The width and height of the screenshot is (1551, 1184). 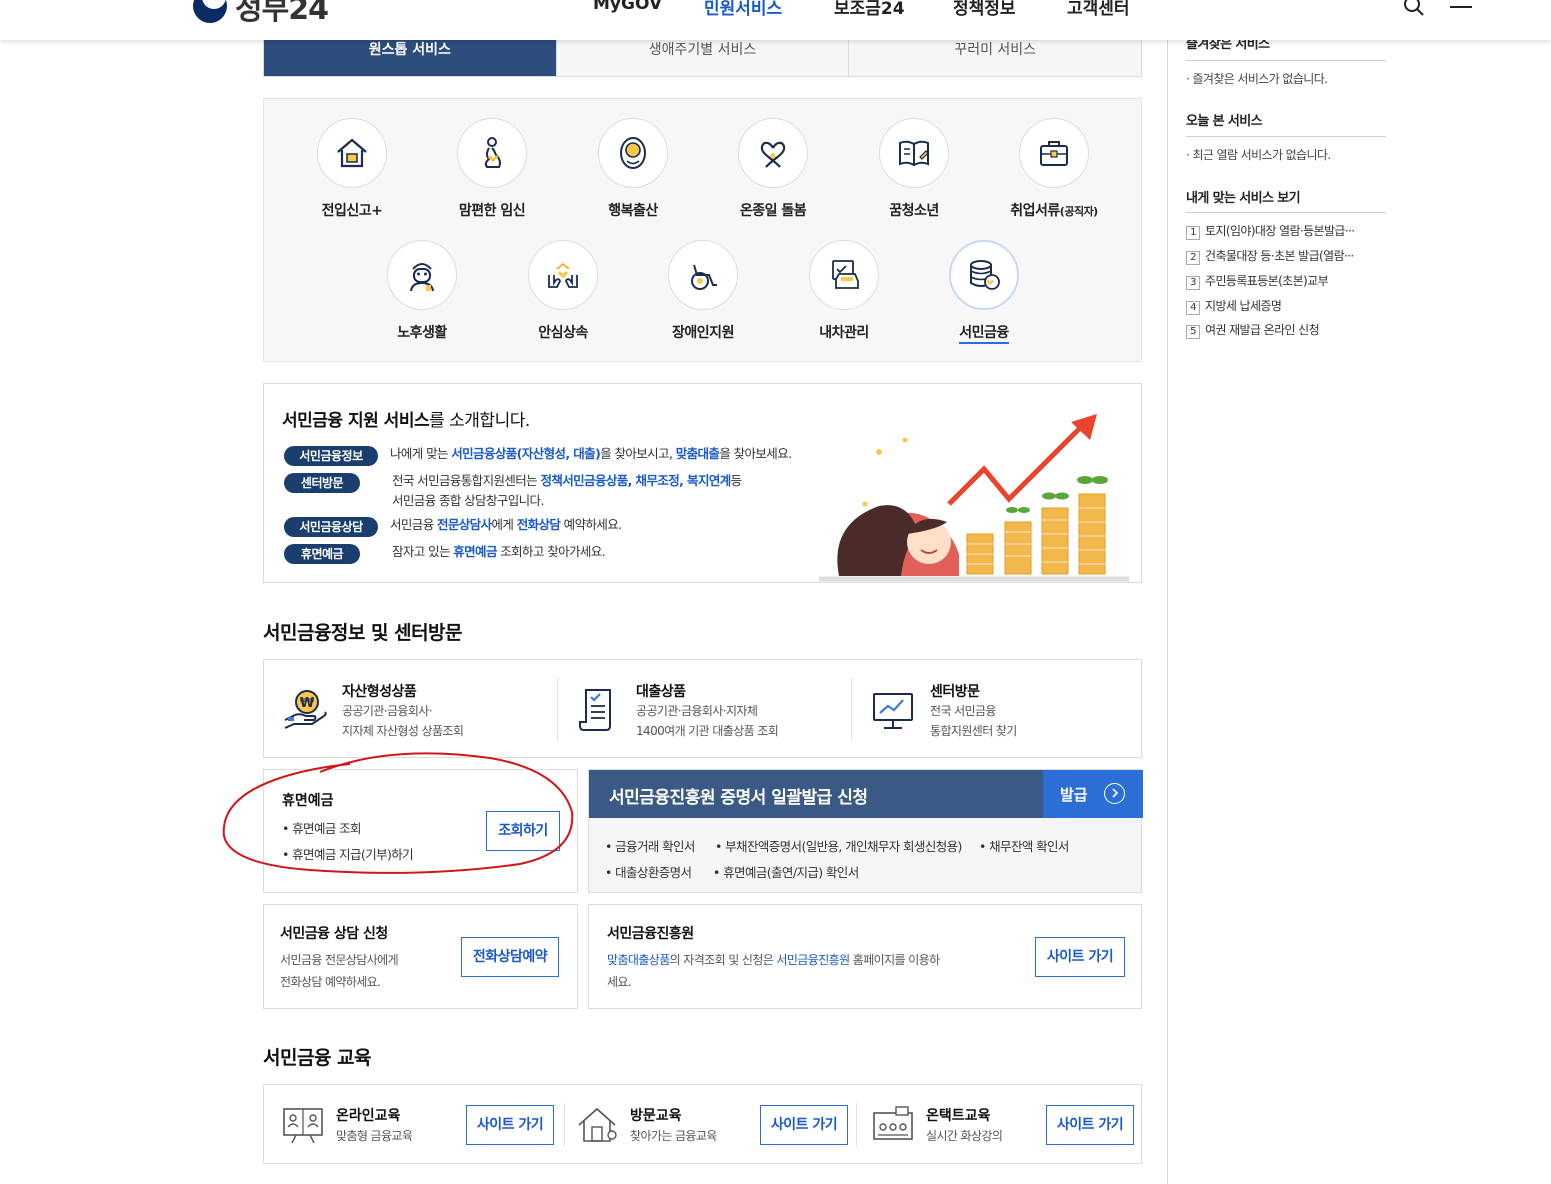 What do you see at coordinates (331, 456) in the screenshot?
I see `badge-finance-info: 서민금융정보` at bounding box center [331, 456].